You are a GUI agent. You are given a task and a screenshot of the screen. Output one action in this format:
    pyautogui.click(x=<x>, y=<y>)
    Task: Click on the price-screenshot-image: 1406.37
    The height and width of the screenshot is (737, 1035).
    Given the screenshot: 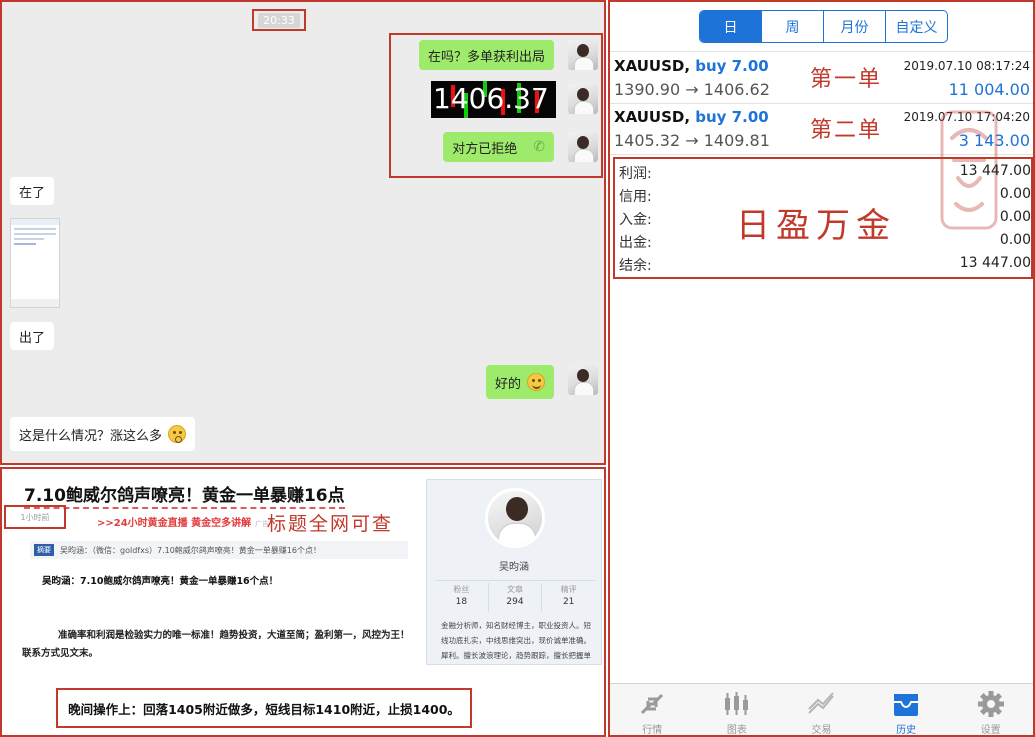 What is the action you would take?
    pyautogui.click(x=493, y=99)
    